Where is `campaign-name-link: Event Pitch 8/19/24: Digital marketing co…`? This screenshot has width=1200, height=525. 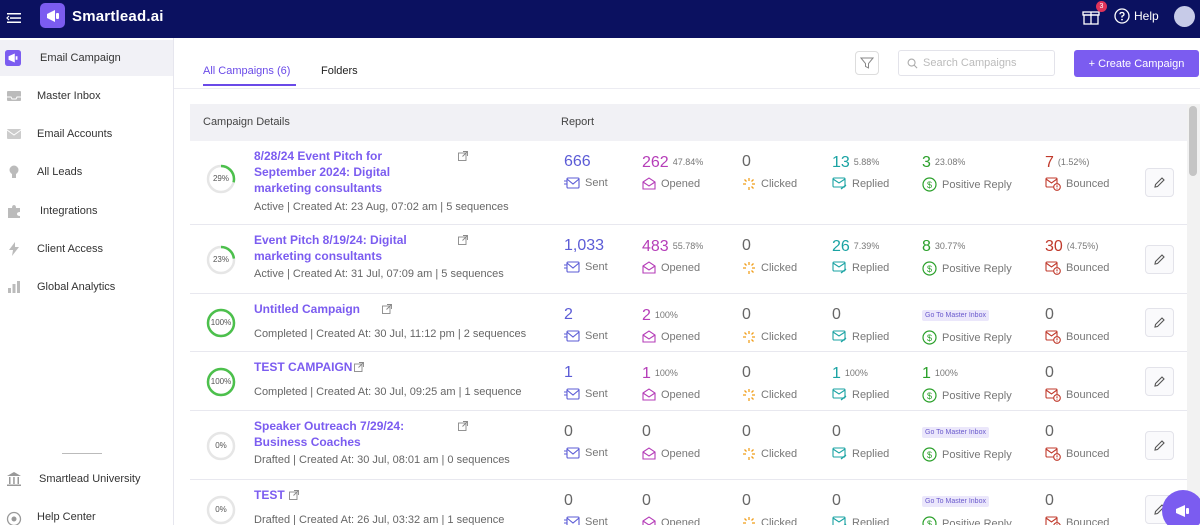 campaign-name-link: Event Pitch 8/19/24: Digital marketing co… is located at coordinates (349, 248).